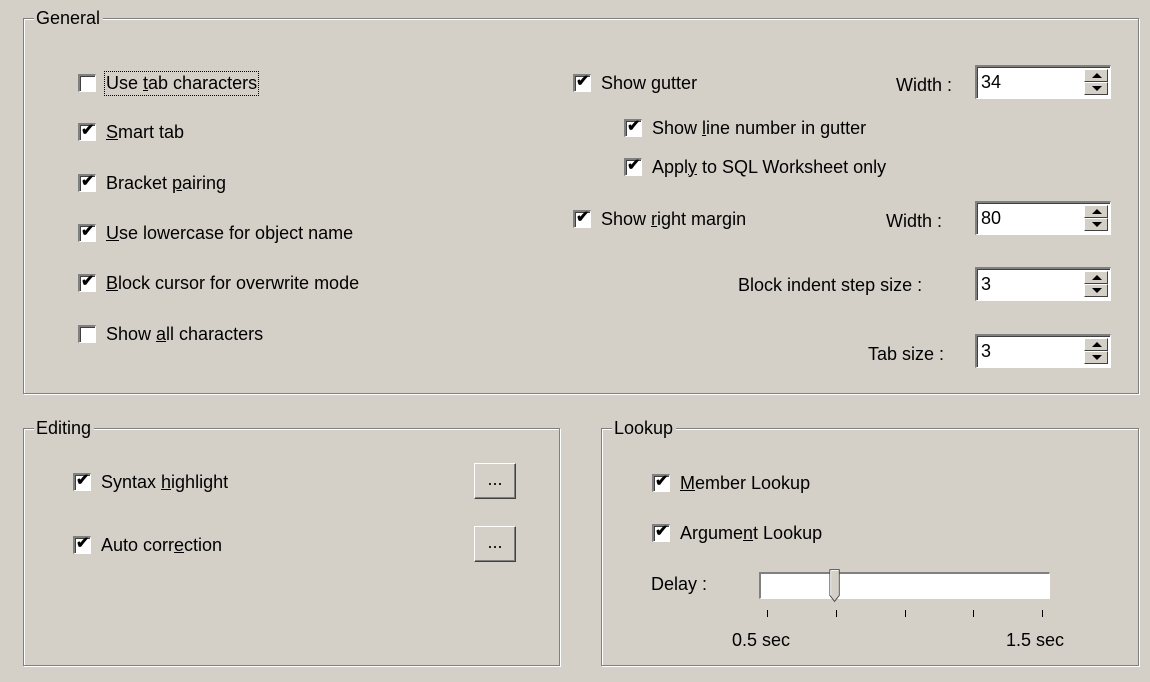 The height and width of the screenshot is (682, 1150). I want to click on use-tab-characters-checkbox: Use tab characters, so click(169, 83).